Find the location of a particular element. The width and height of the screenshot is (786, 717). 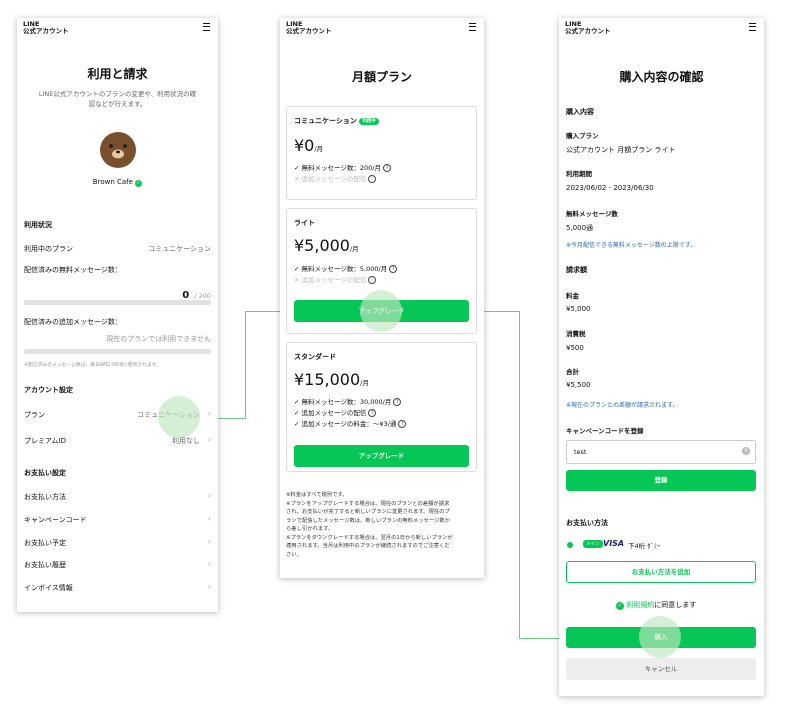

plan-feature: ✓ 無料メッセージ数：30,000/月 ? is located at coordinates (348, 401).